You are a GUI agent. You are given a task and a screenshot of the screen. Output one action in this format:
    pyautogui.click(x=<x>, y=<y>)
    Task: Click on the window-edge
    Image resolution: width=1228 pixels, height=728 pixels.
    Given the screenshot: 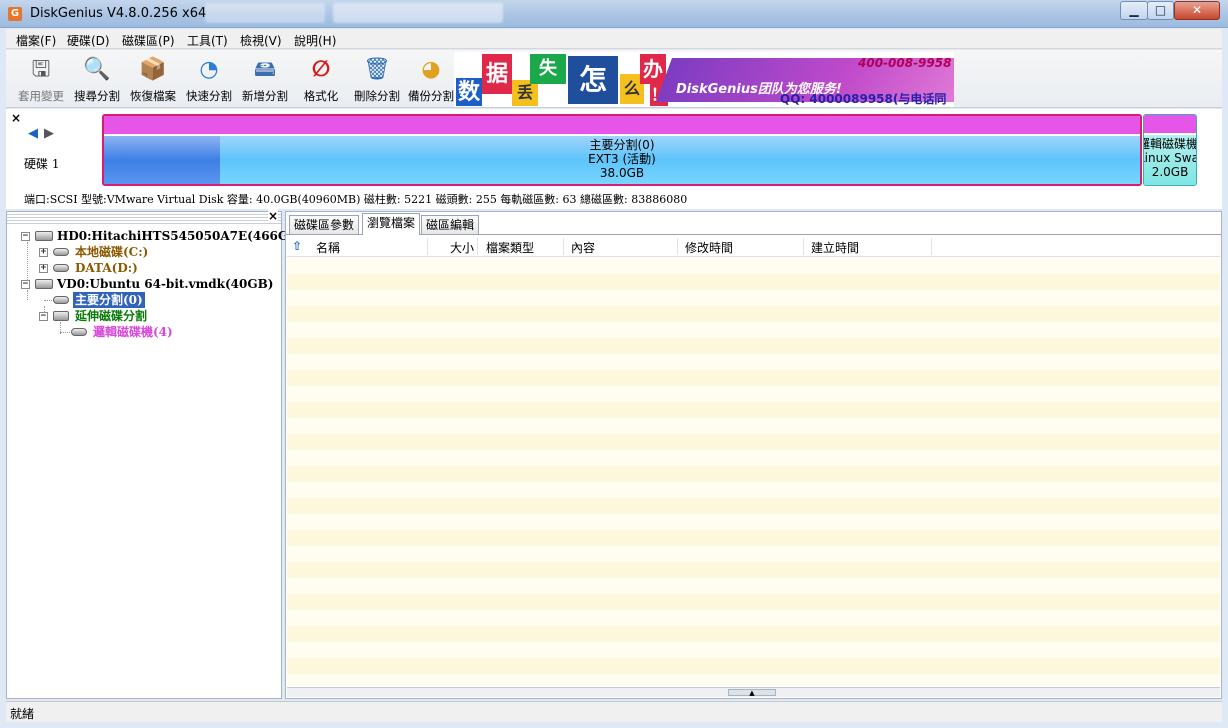 What is the action you would take?
    pyautogui.click(x=1225, y=455)
    